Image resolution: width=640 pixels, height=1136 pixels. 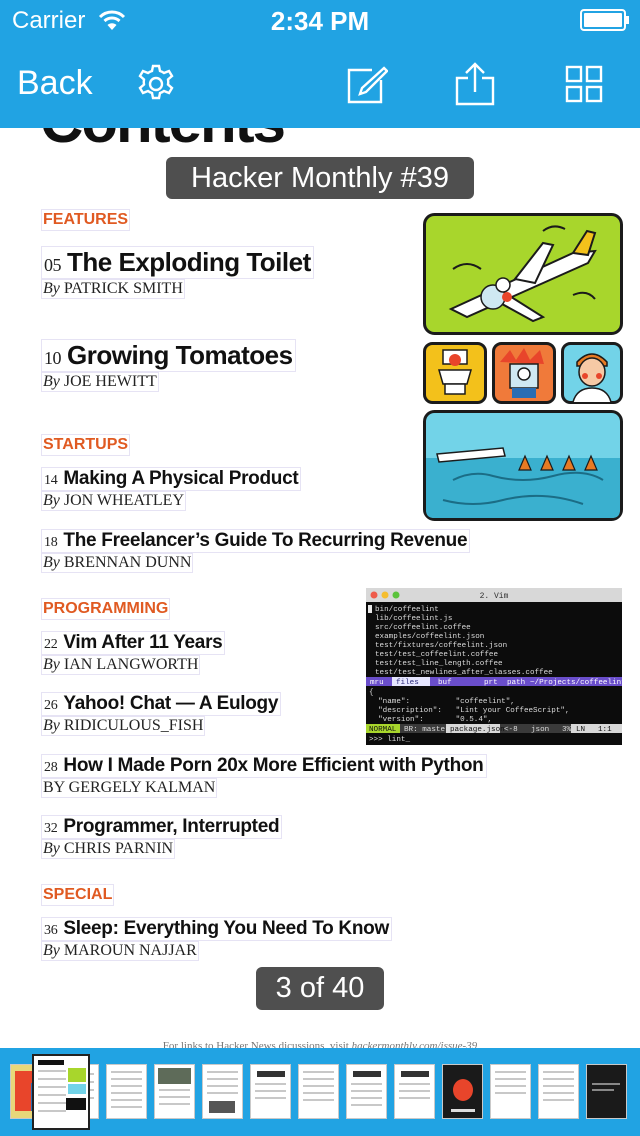 I want to click on toilet-panel-illustration, so click(x=455, y=373).